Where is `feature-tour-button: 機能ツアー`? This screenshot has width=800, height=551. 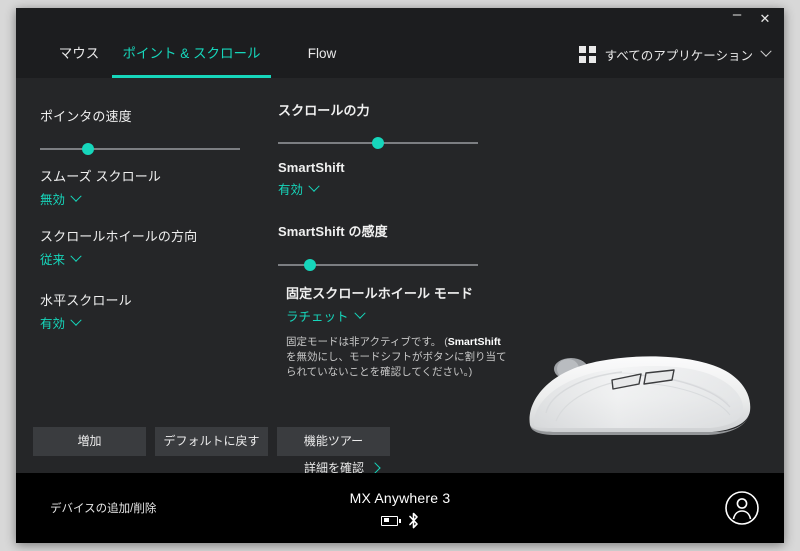
feature-tour-button: 機能ツアー is located at coordinates (333, 441).